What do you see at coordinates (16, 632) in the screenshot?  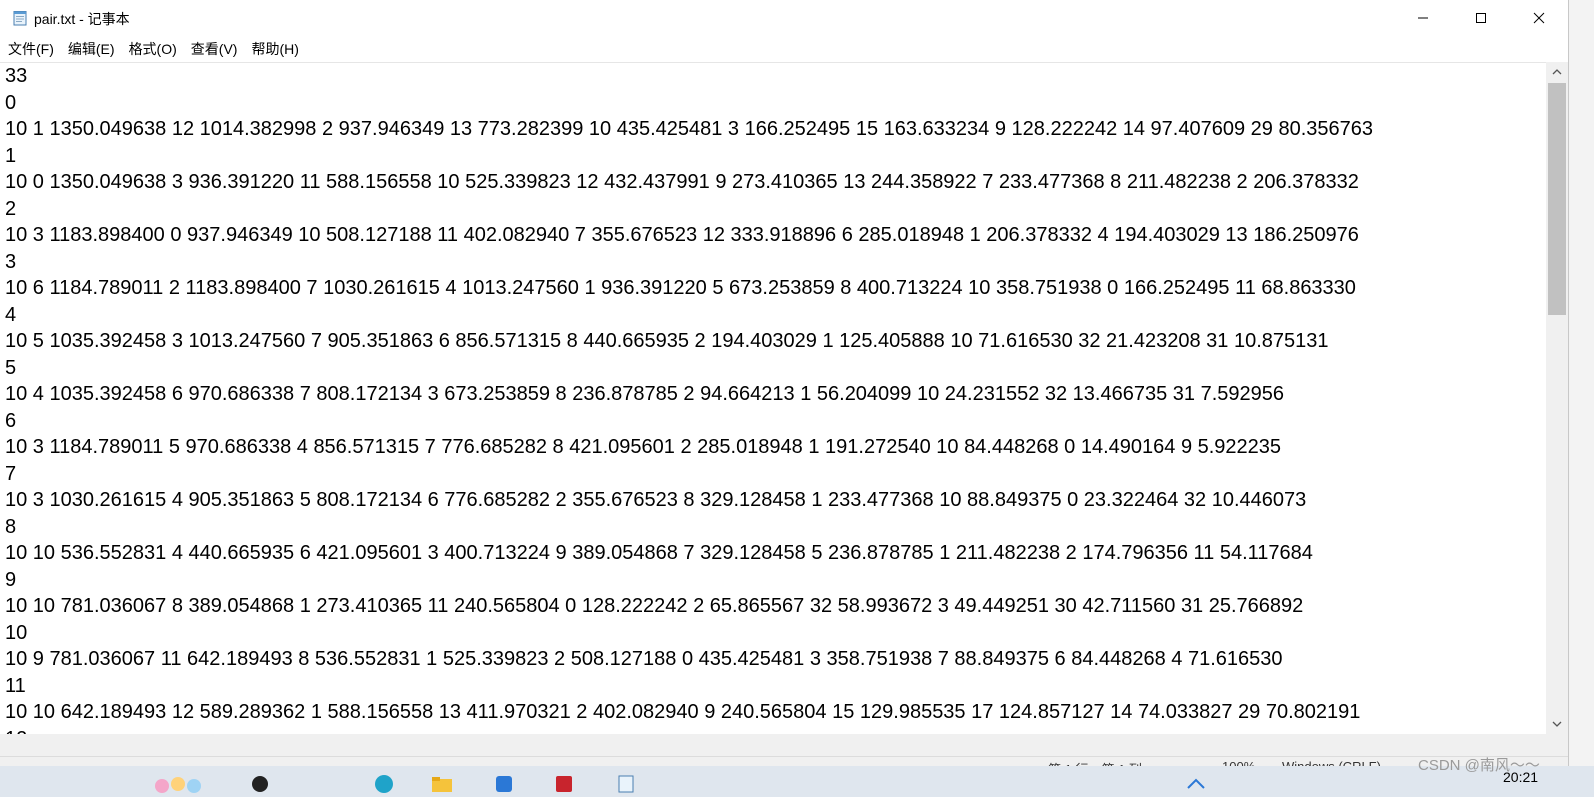 I see `text-line: 10` at bounding box center [16, 632].